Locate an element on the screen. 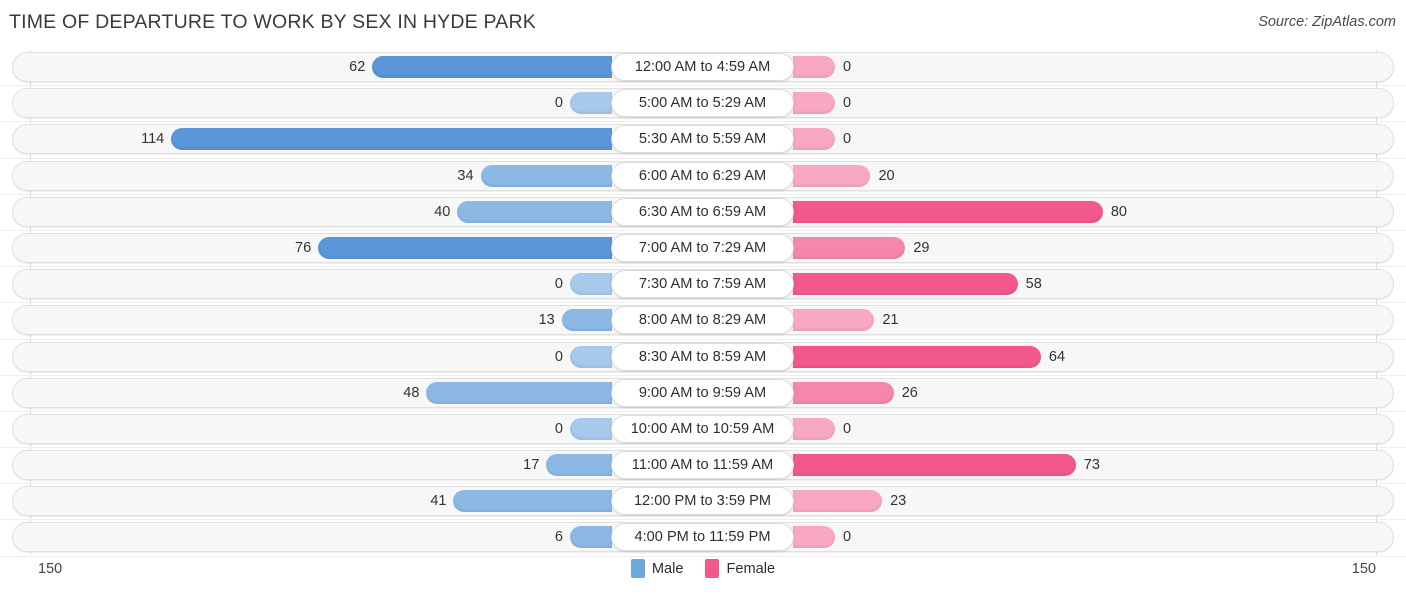 The image size is (1406, 595). female-value-label: 21 is located at coordinates (890, 320).